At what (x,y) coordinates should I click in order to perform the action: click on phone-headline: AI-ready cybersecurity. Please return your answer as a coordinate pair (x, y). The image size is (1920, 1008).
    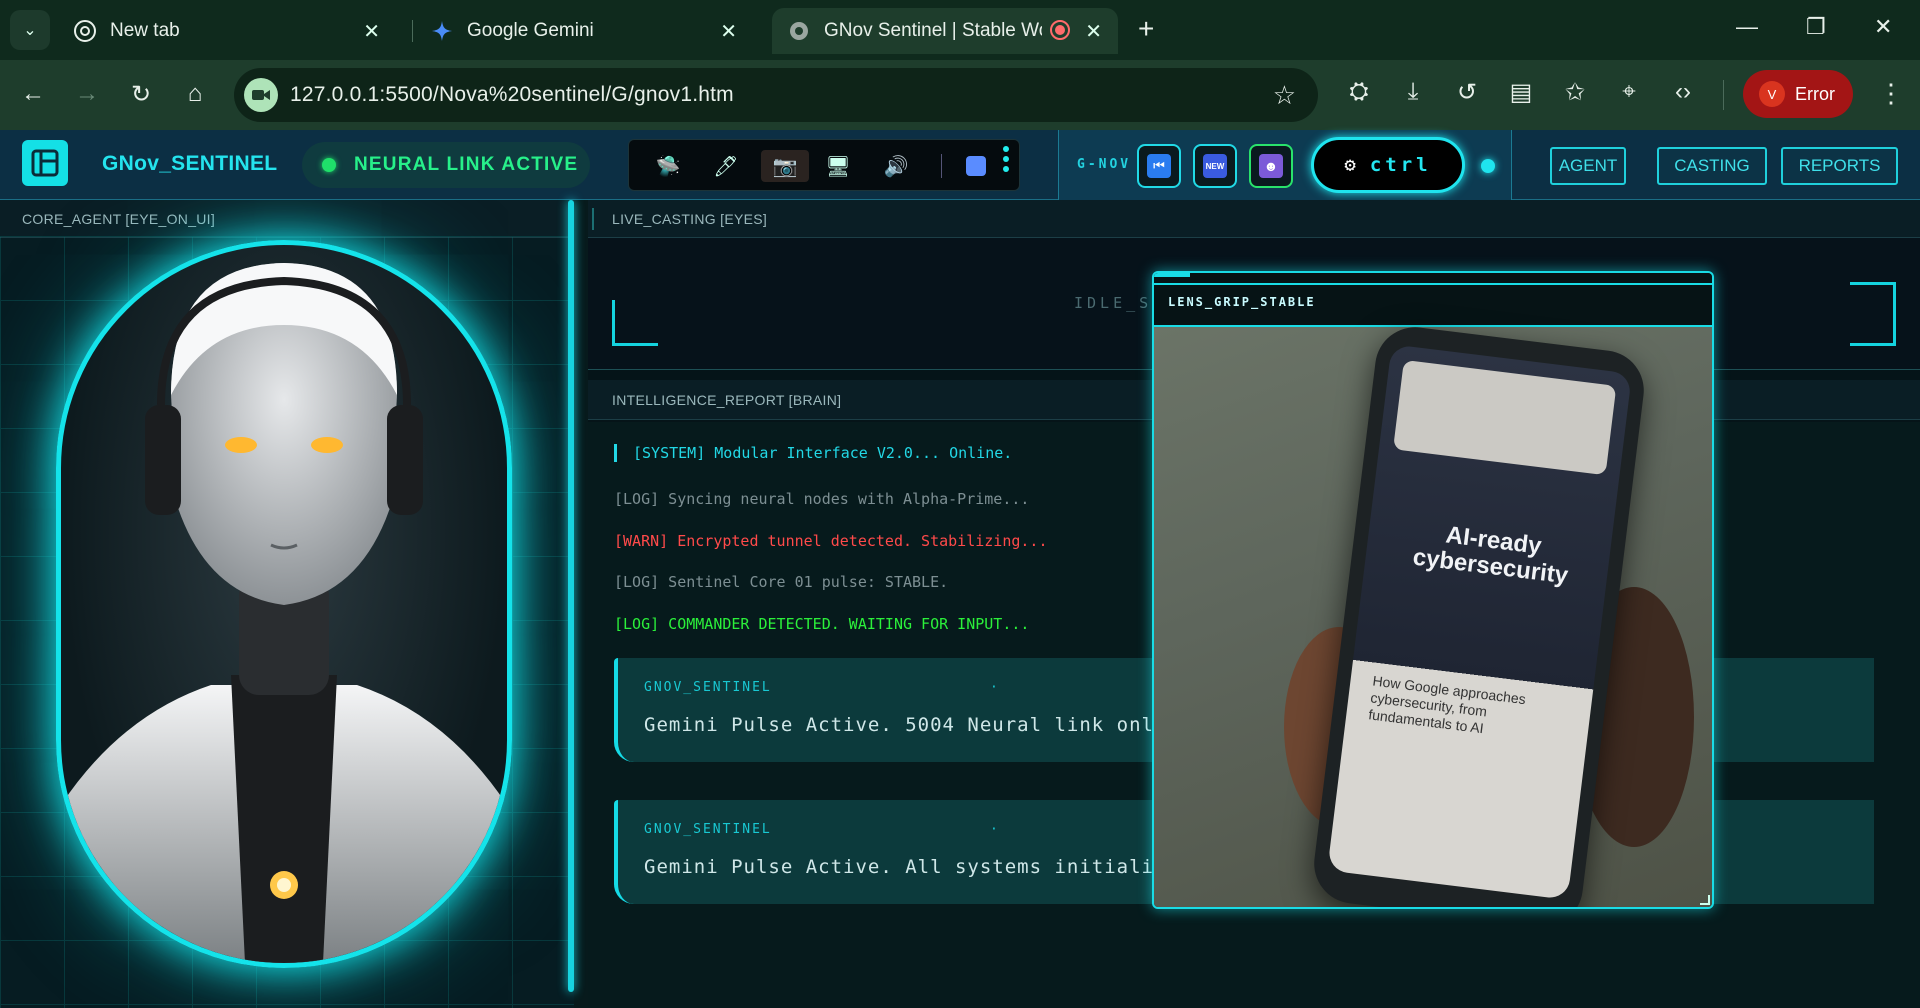
    Looking at the image, I should click on (1490, 555).